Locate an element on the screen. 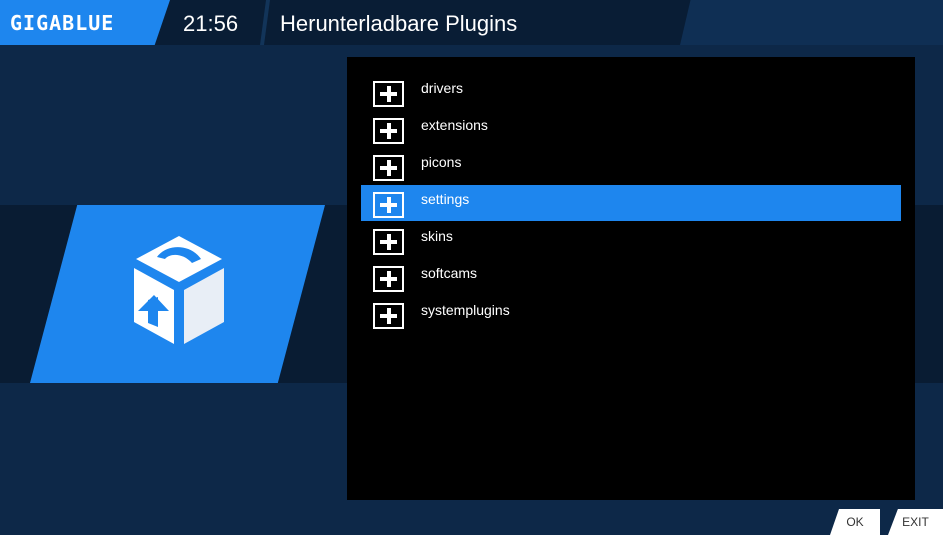 The image size is (943, 535). brand-tab: GIGABLUE is located at coordinates (85, 22).